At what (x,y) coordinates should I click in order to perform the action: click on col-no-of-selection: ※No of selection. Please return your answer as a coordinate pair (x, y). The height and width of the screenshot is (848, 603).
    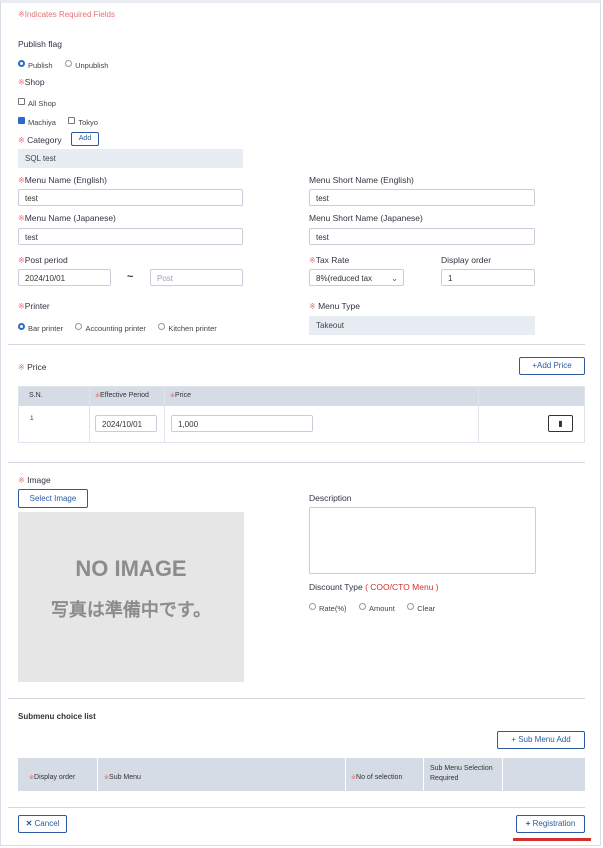
    Looking at the image, I should click on (377, 777).